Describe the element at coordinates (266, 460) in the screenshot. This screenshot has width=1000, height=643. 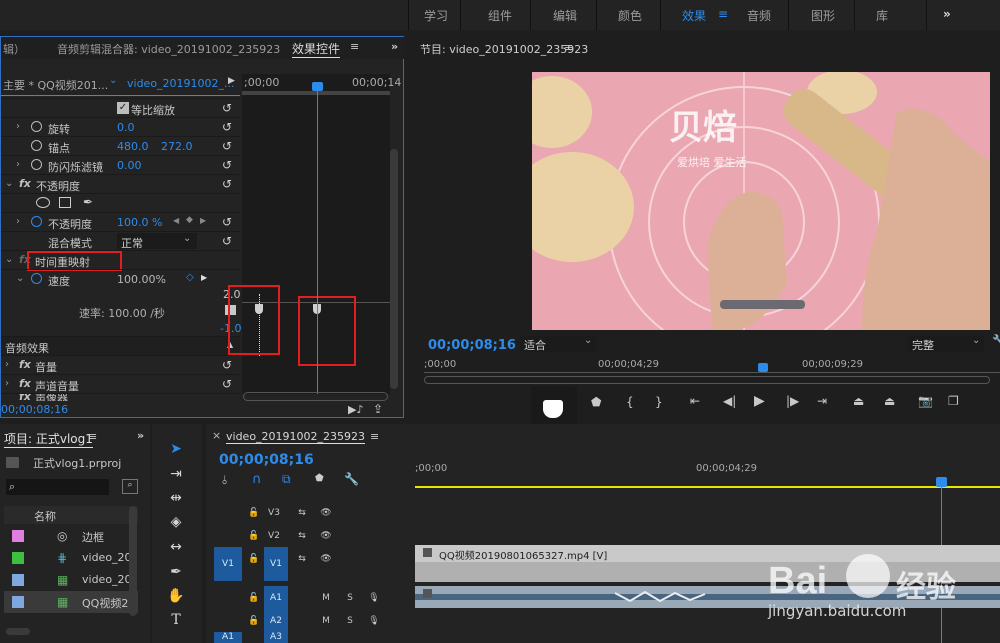
I see `sequence-timecode: 00;00;08;16` at that location.